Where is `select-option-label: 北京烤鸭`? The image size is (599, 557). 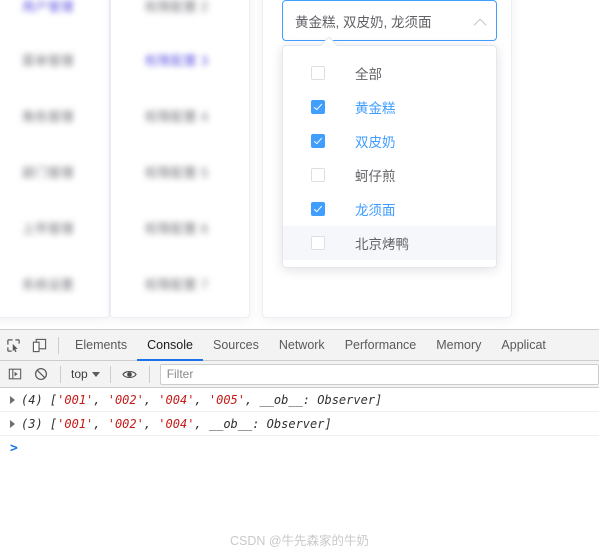 select-option-label: 北京烤鸭 is located at coordinates (382, 244).